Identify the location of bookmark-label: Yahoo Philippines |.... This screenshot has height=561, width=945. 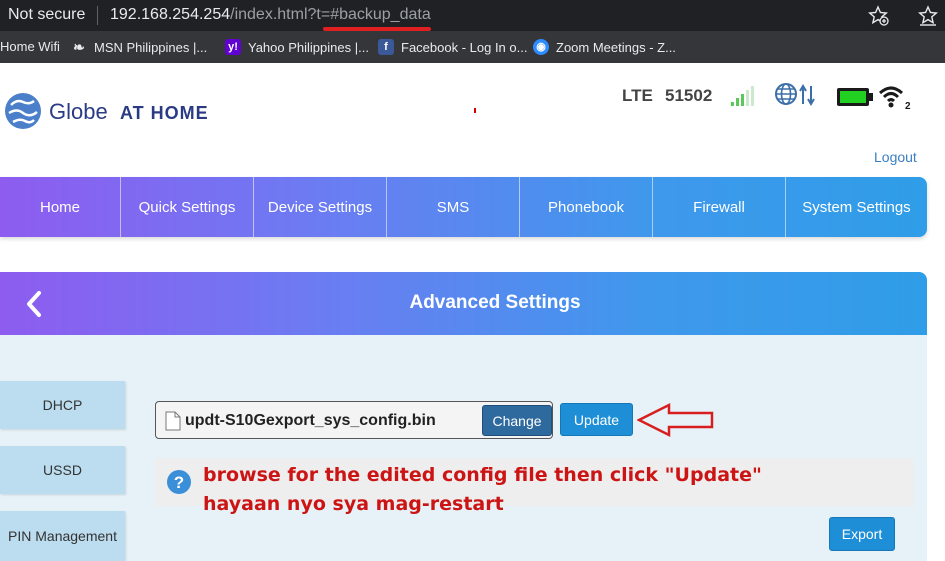
(308, 47).